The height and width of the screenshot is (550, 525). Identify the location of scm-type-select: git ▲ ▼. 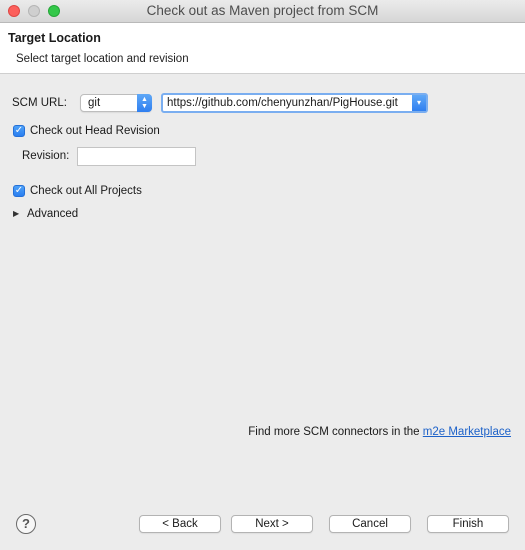
(116, 103).